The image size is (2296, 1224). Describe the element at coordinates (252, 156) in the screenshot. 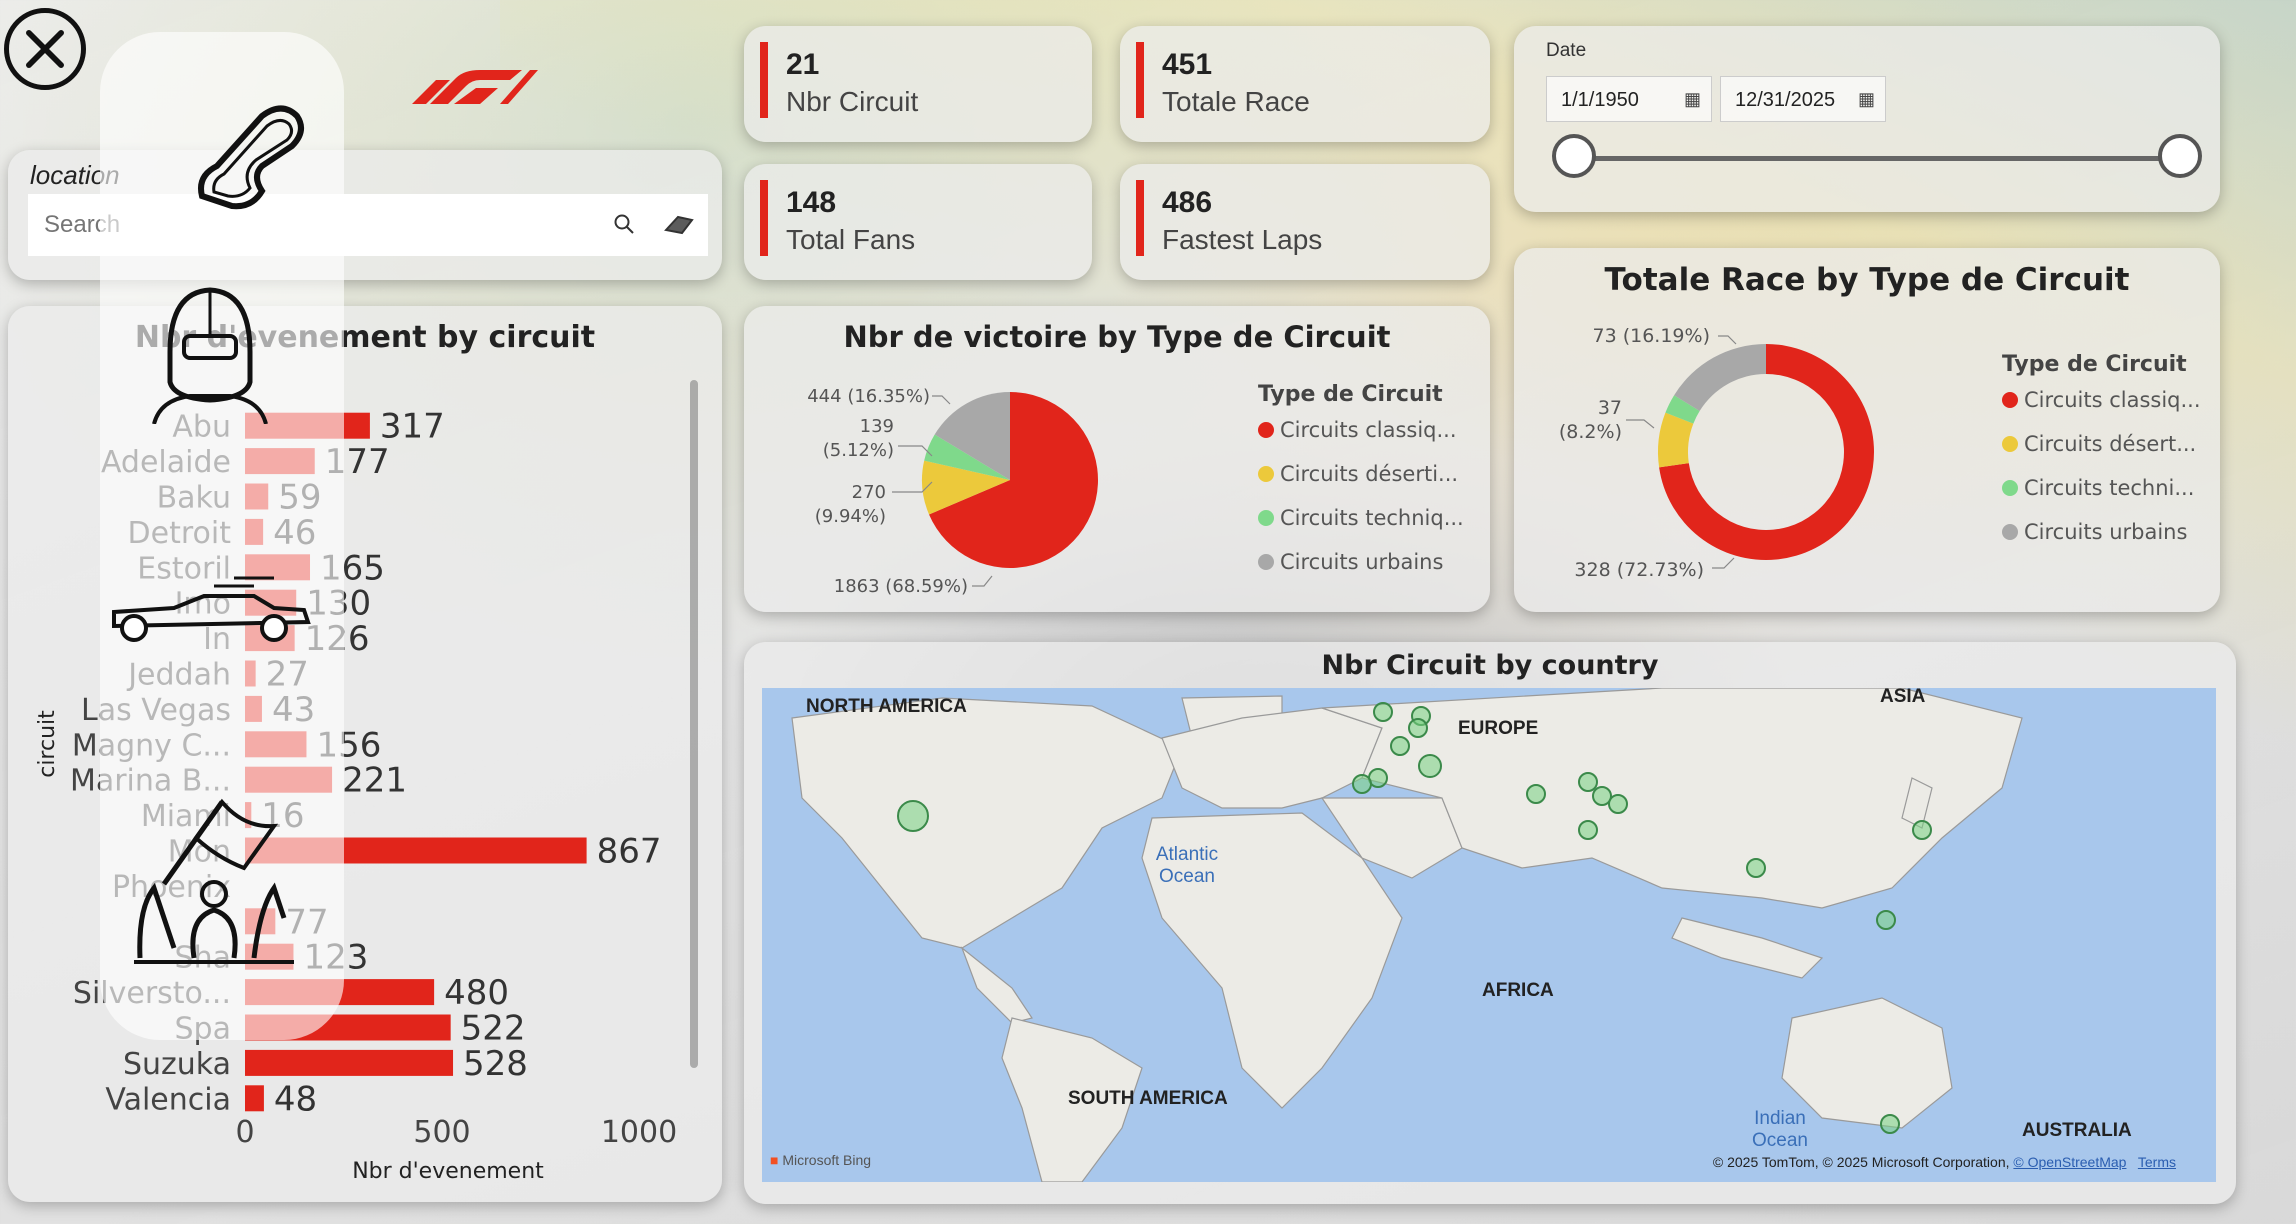

I see `race-track-icon` at that location.